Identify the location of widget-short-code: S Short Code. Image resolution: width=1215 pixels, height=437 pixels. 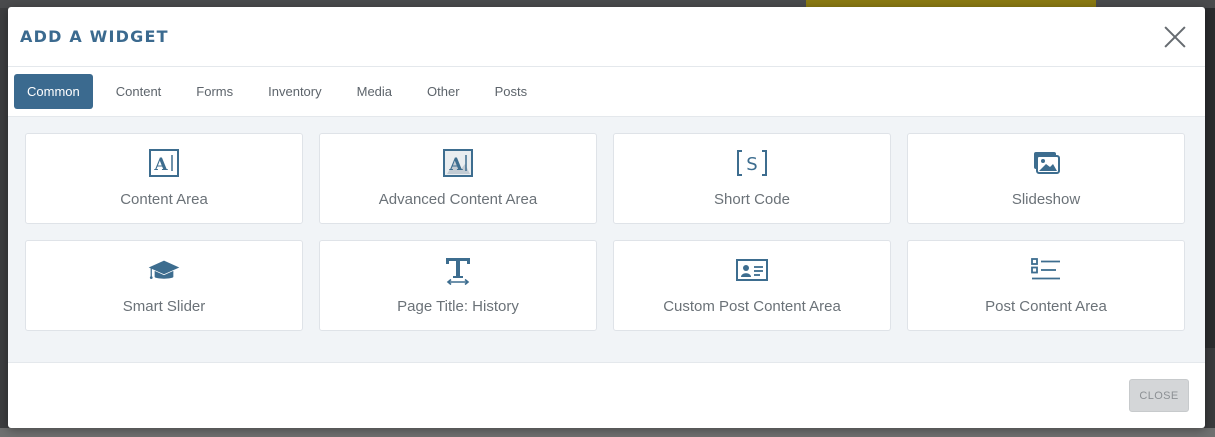
(752, 178).